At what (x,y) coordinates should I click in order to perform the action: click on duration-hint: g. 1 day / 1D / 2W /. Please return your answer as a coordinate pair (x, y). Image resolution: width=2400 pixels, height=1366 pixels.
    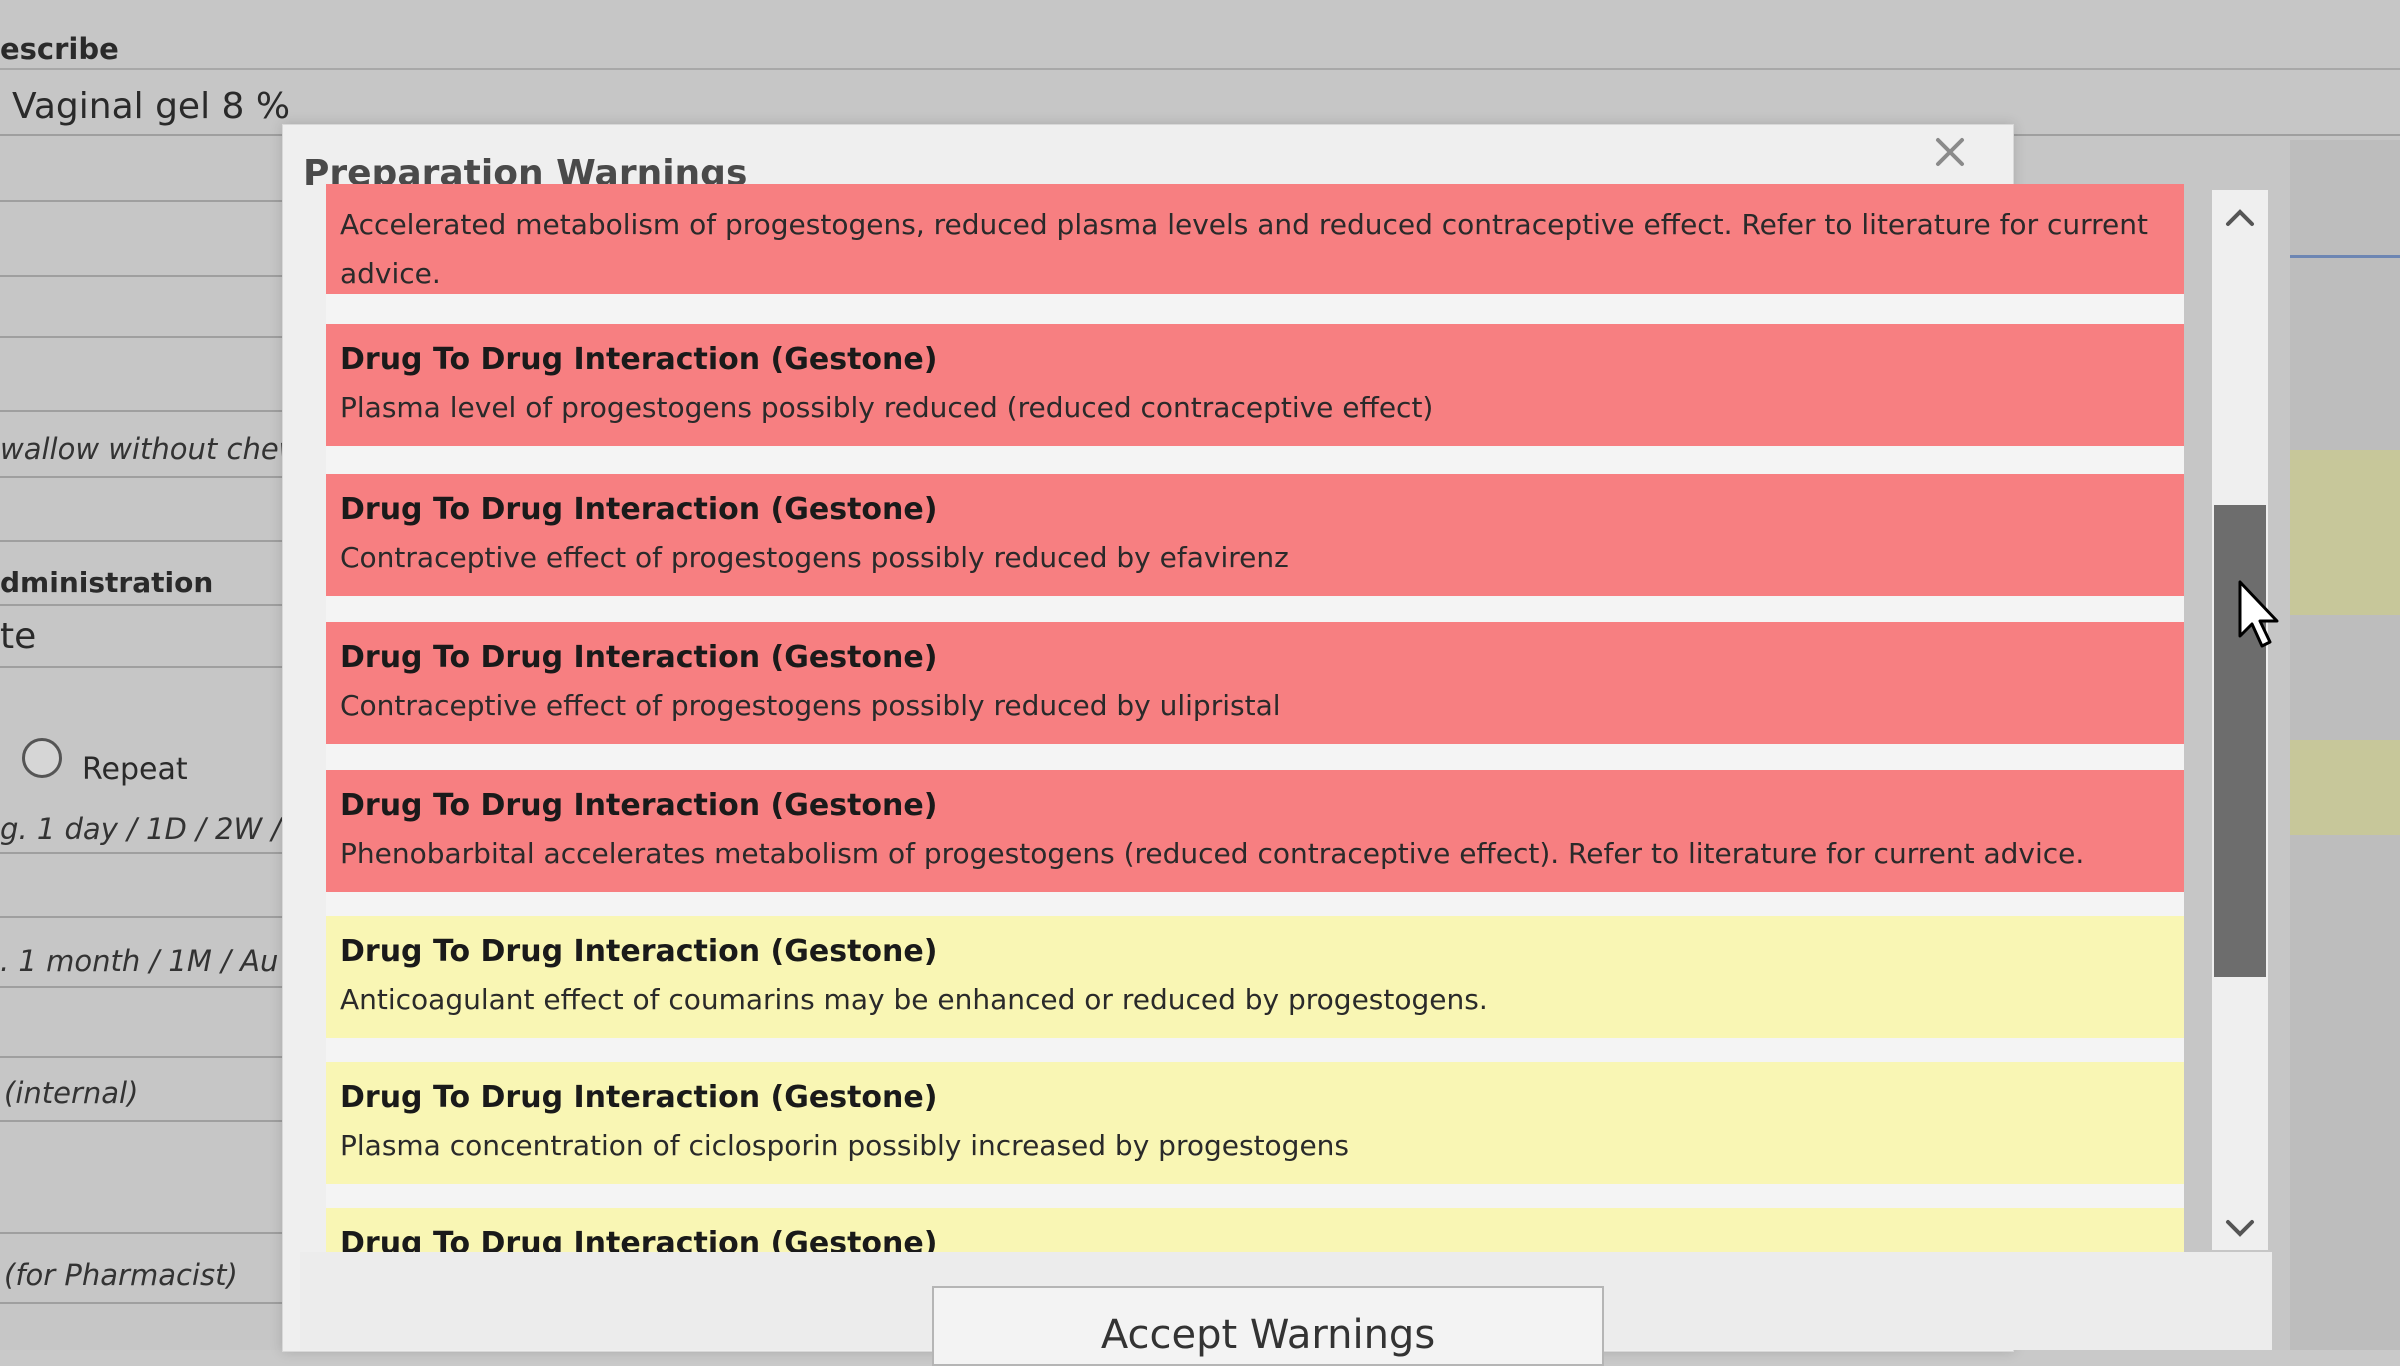
    Looking at the image, I should click on (141, 829).